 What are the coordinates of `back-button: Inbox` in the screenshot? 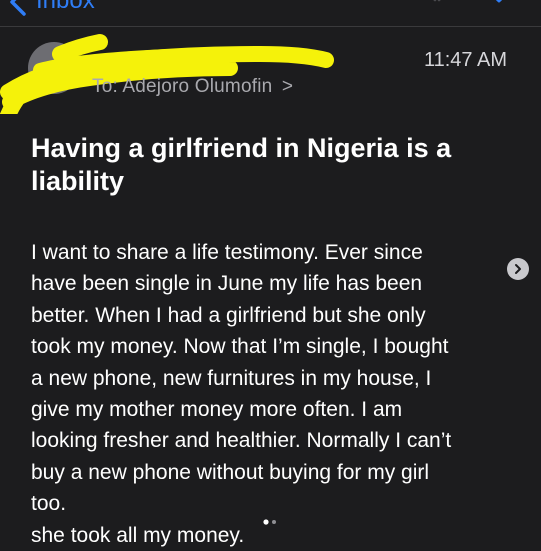 It's located at (49, 8).